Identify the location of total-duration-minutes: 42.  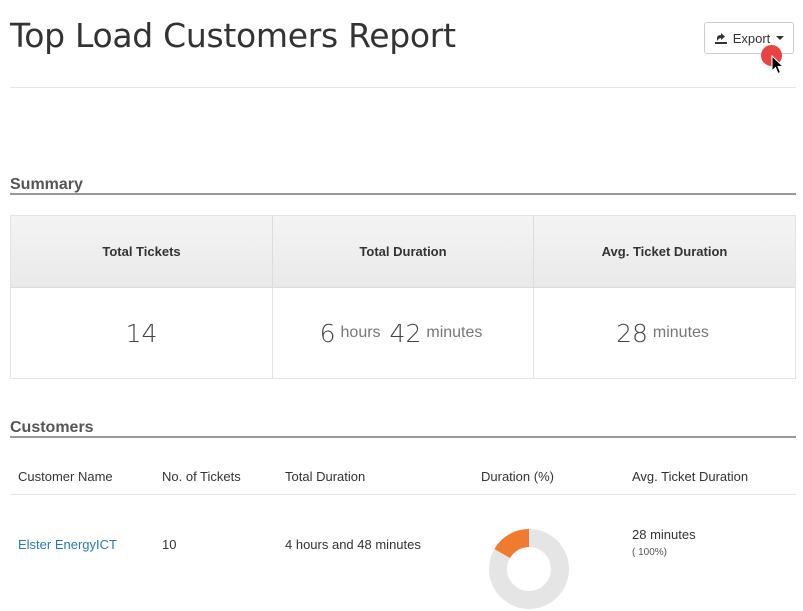
(405, 333).